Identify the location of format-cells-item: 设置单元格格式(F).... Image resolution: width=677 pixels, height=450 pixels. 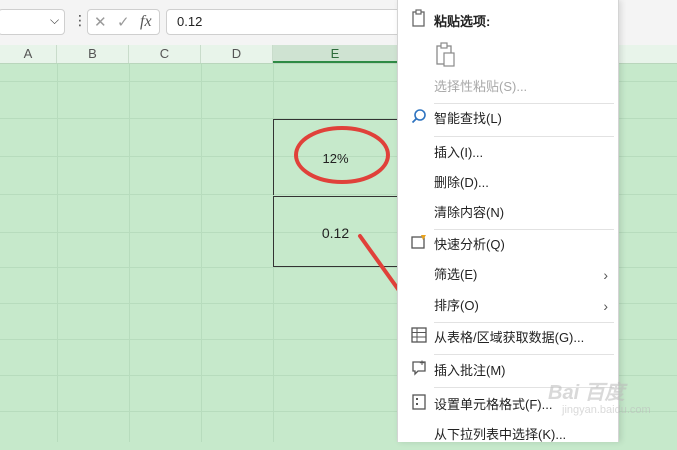
(508, 405).